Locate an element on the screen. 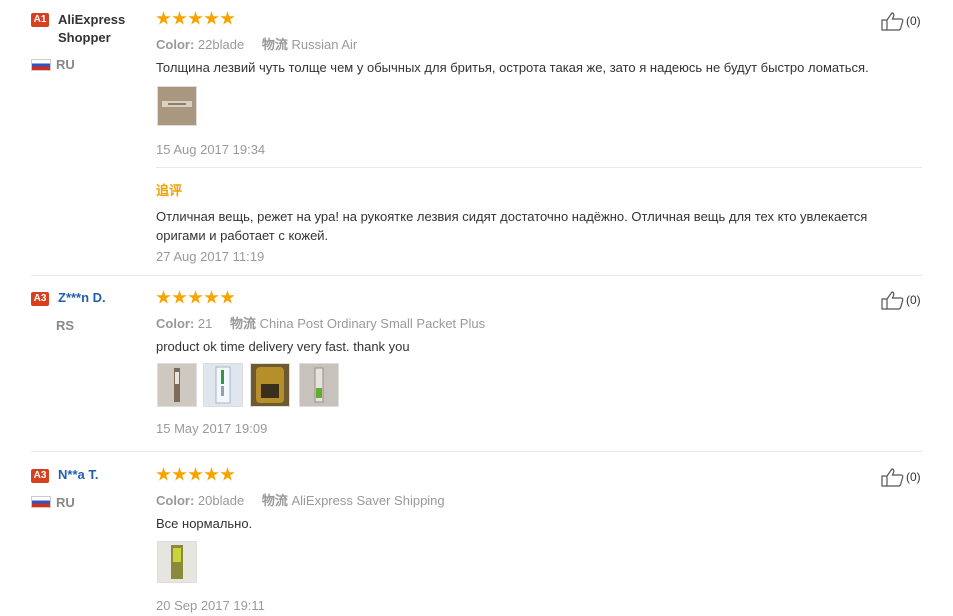 The height and width of the screenshot is (616, 953). followup-label: 追评 is located at coordinates (169, 190).